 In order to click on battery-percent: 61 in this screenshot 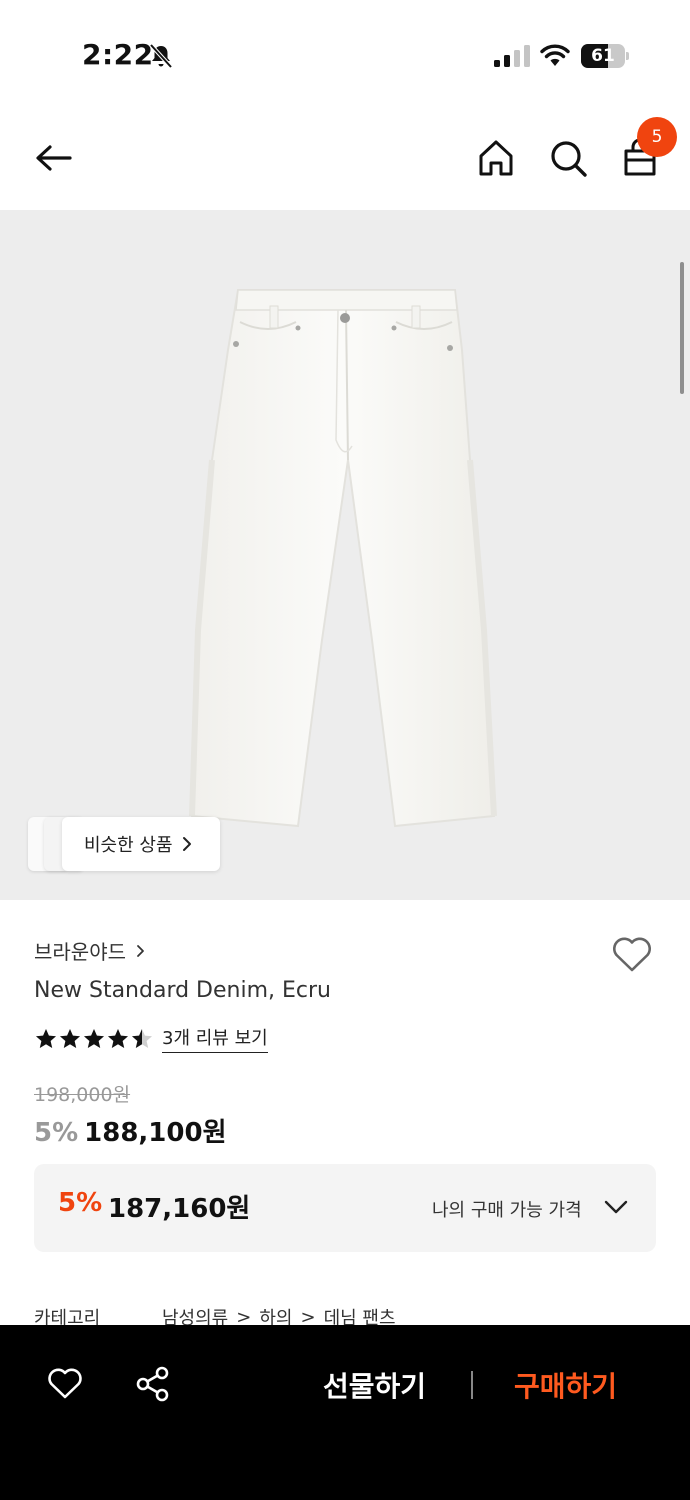, I will do `click(603, 56)`.